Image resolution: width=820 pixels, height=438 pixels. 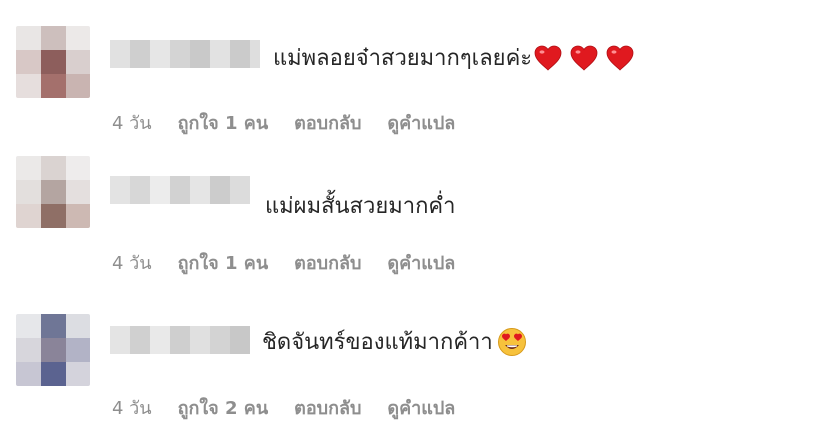 What do you see at coordinates (403, 58) in the screenshot?
I see `comment-body: แม่พลอยจ๋าสวยมากๆเลยค่ะ` at bounding box center [403, 58].